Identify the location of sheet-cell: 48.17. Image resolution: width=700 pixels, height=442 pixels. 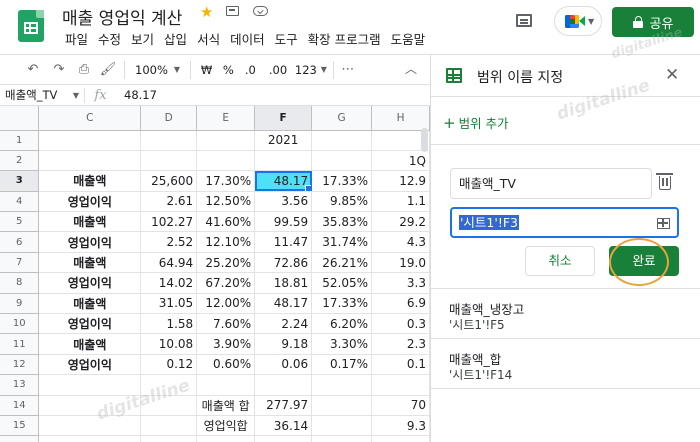
(283, 304).